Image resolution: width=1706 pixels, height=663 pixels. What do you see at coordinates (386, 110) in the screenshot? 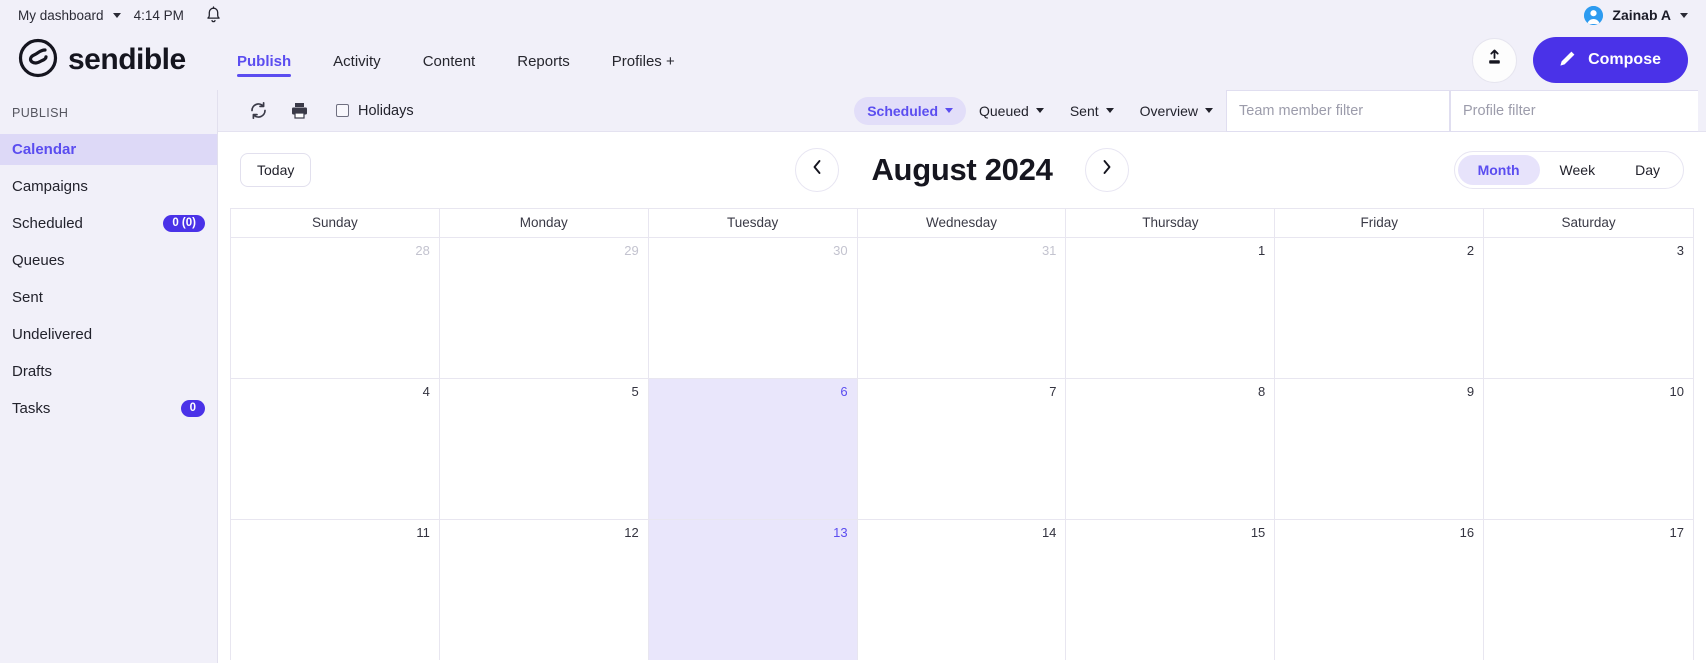
I see `holidays-label: Holidays` at bounding box center [386, 110].